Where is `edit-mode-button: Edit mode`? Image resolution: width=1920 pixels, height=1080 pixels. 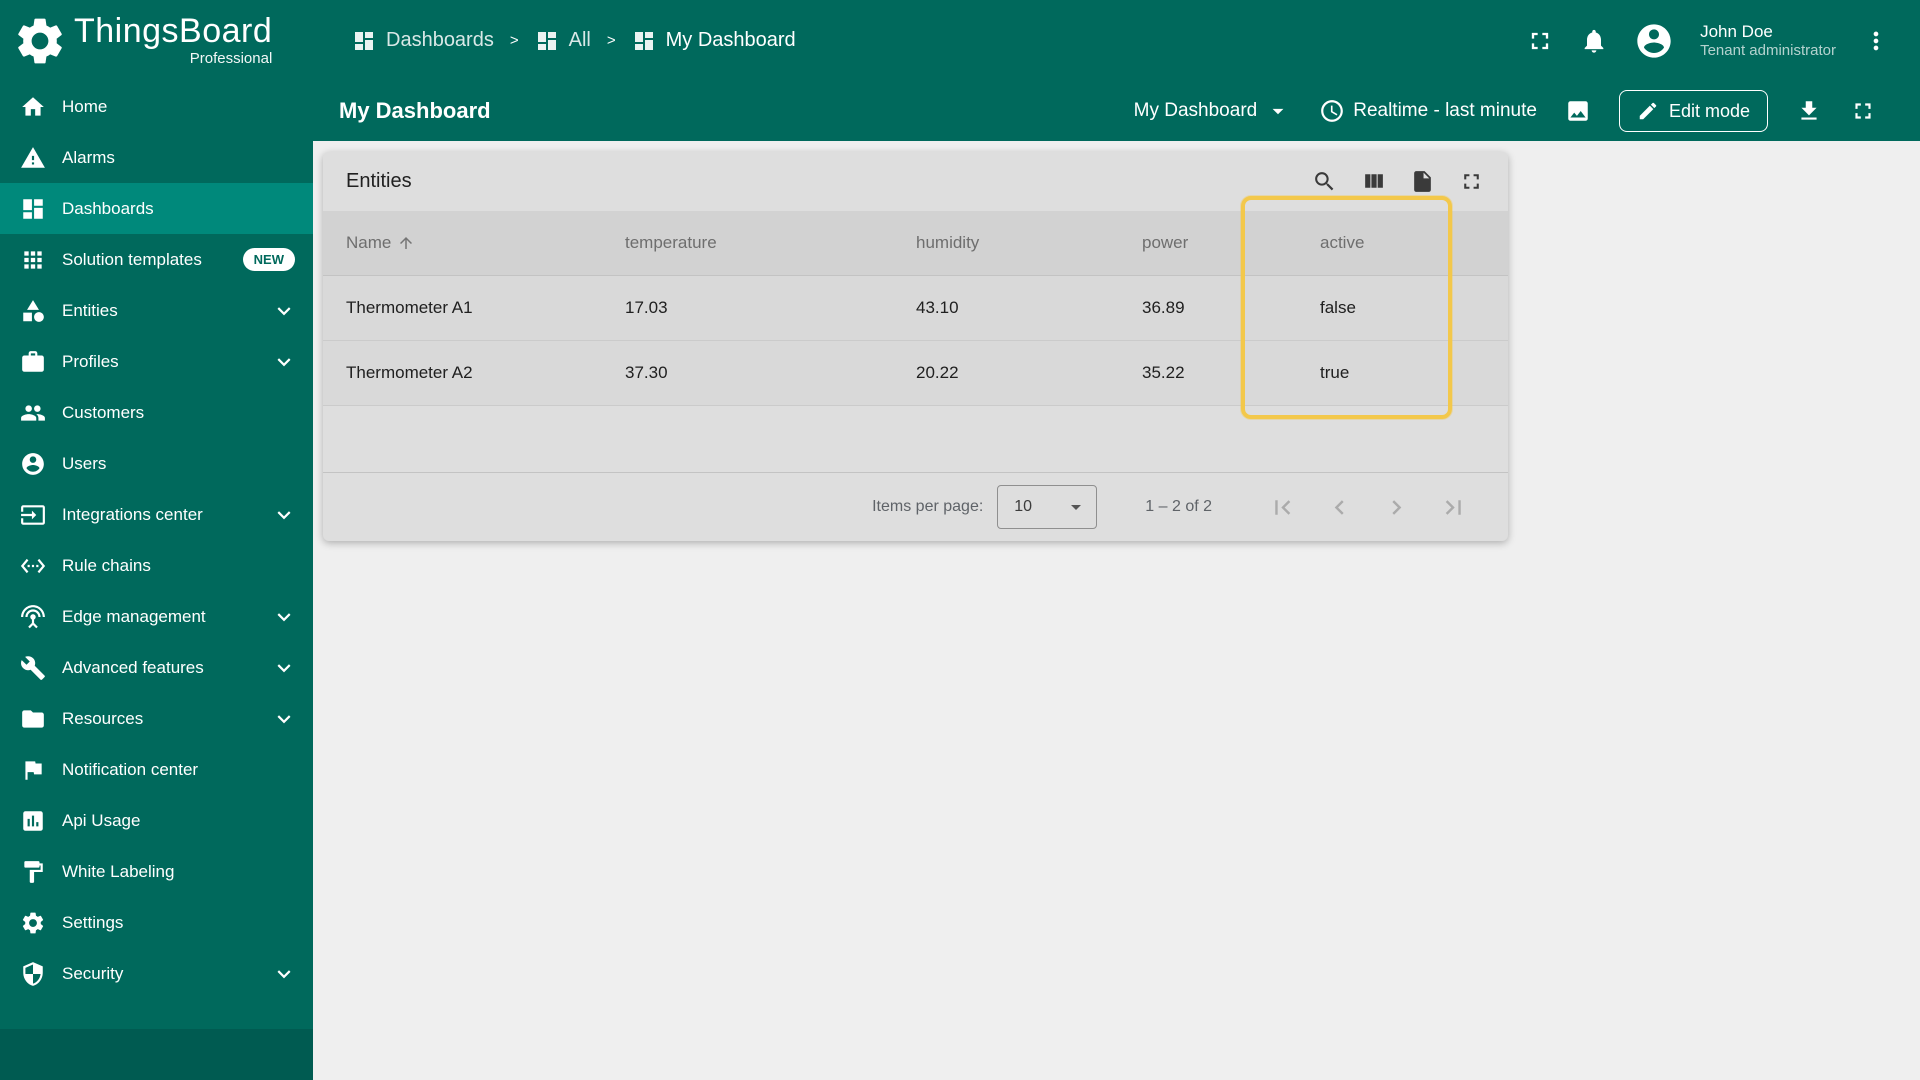
edit-mode-button: Edit mode is located at coordinates (1693, 111).